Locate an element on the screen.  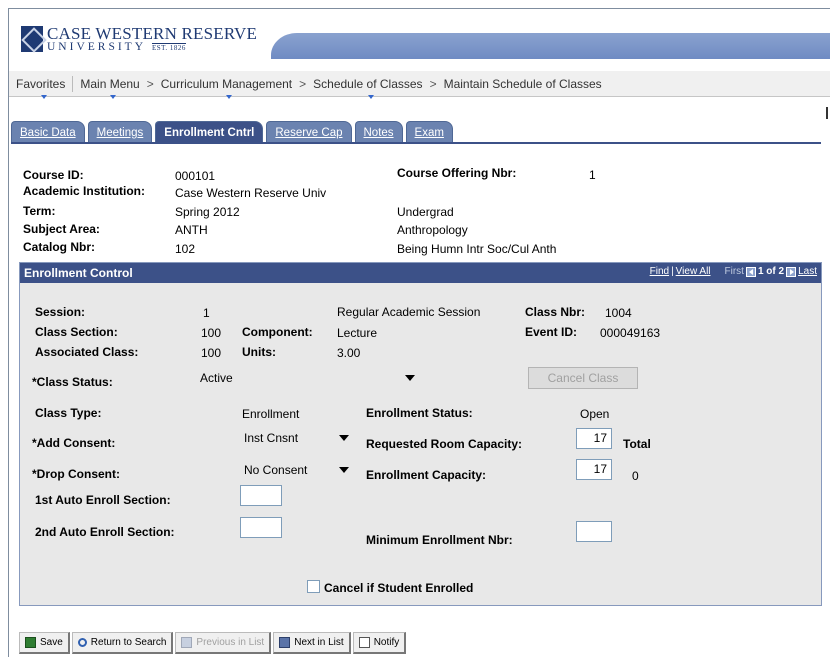
drop-consent-label: *Drop Consent: is located at coordinates (76, 474).